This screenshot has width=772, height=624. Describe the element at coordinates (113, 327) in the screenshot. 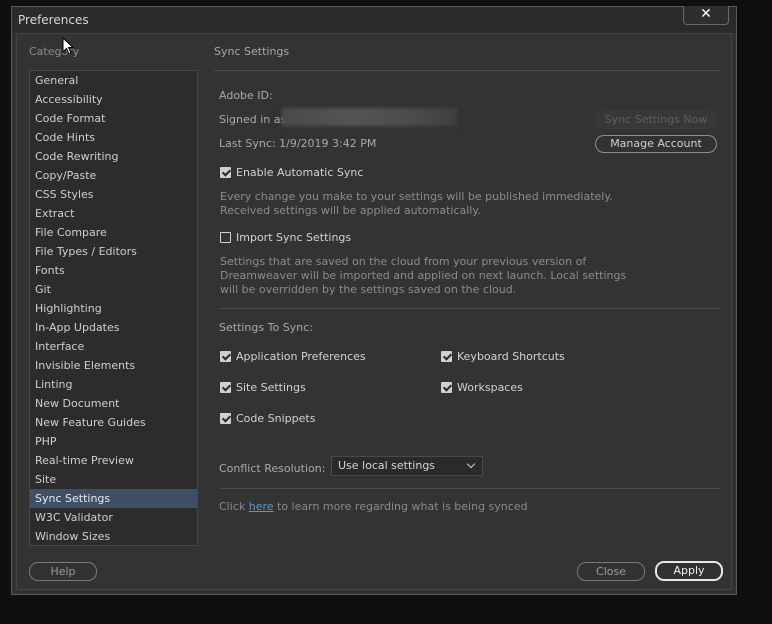

I see `sidebar-item-in-app-updates: In-App Updates` at that location.